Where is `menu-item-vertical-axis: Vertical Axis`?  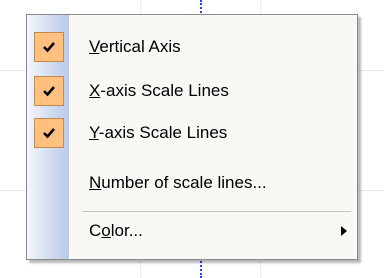
menu-item-vertical-axis: Vertical Axis is located at coordinates (192, 47).